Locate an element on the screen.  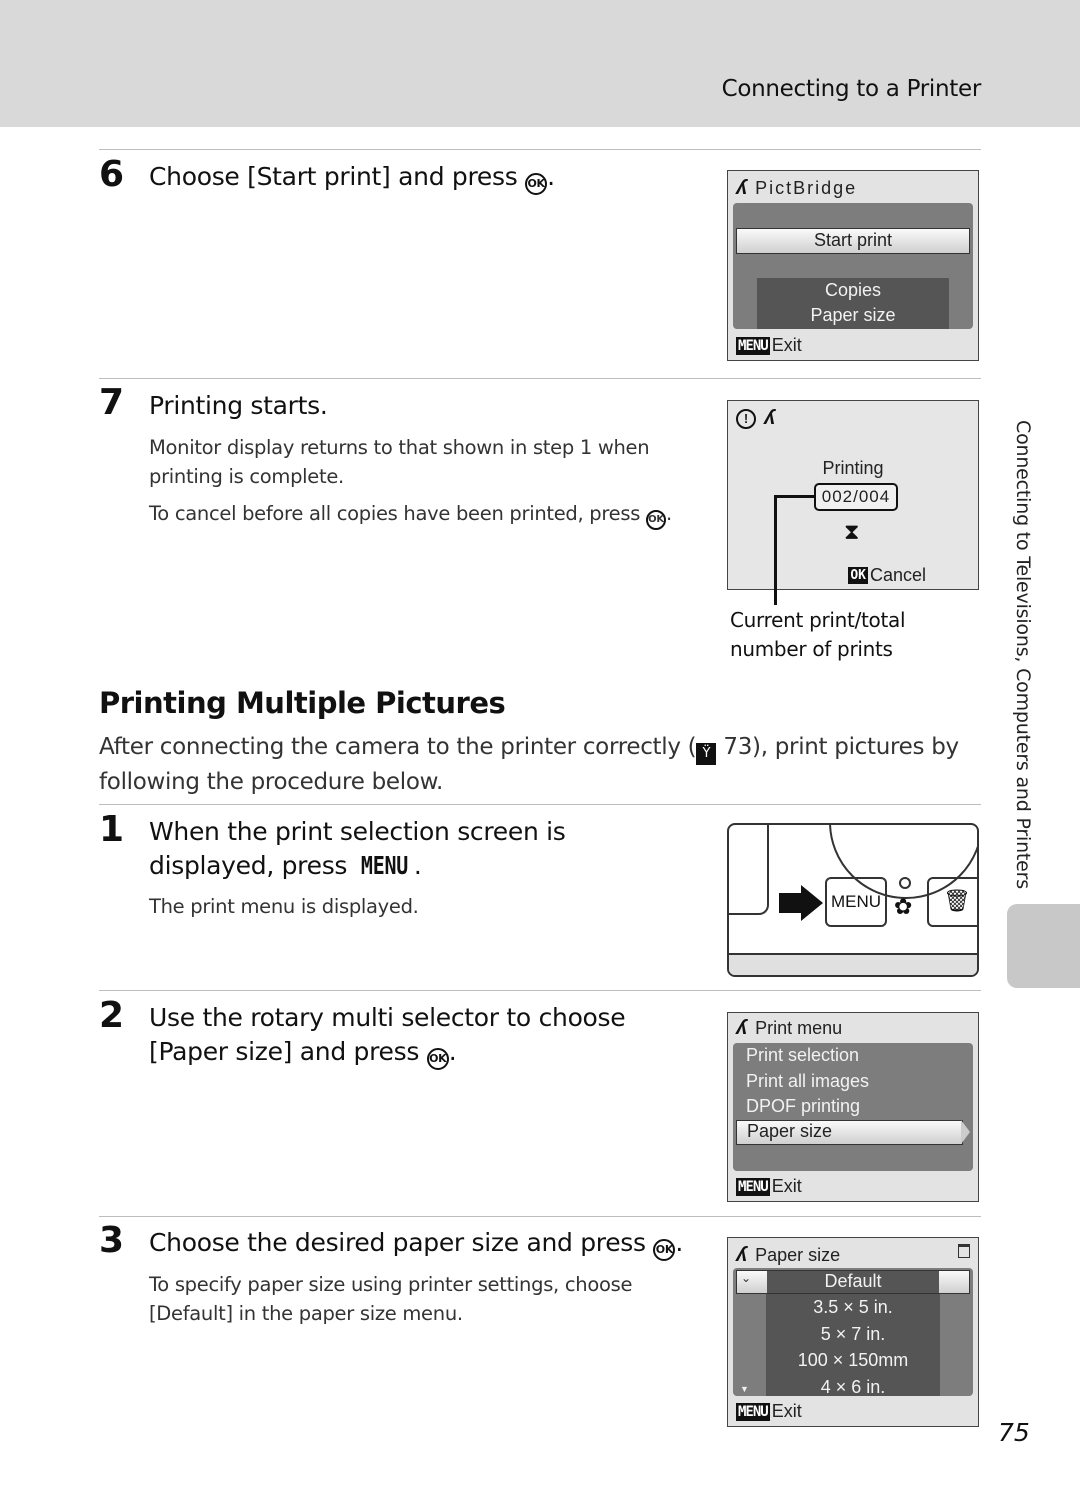
selected-row: ⌄ Default is located at coordinates (853, 1282).